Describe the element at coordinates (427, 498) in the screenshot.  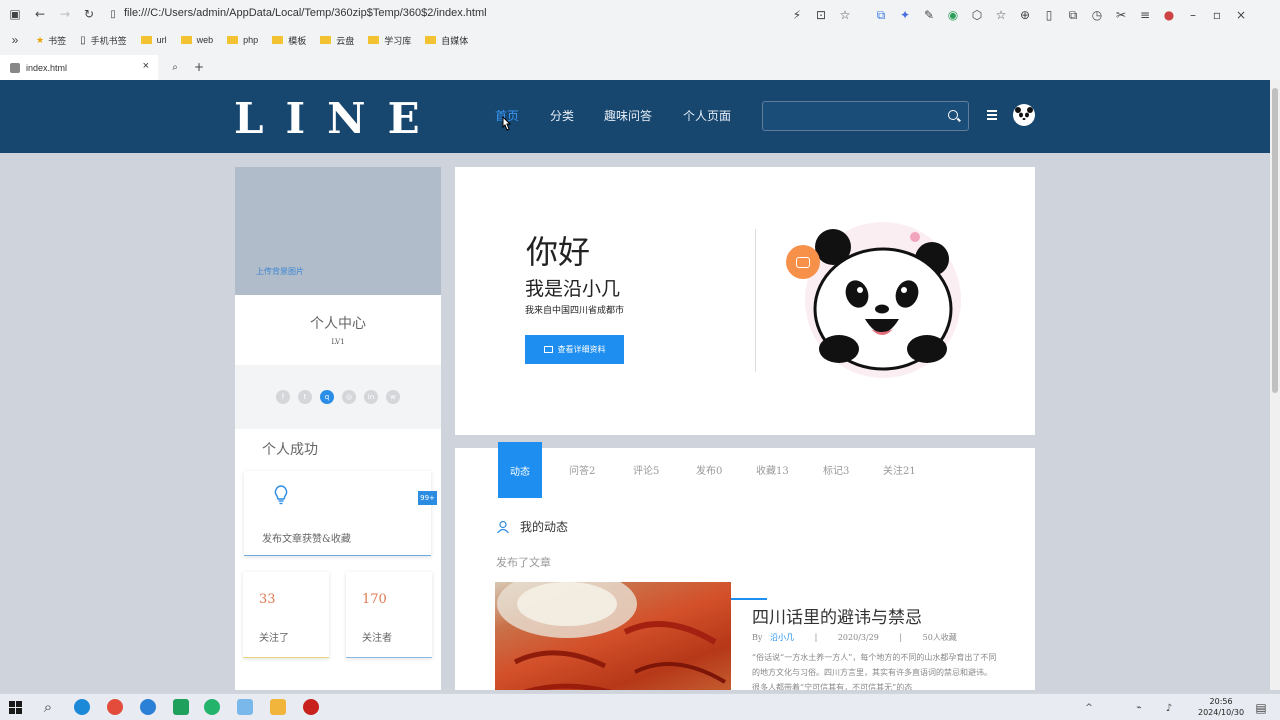
I see `count-badge: 99+` at that location.